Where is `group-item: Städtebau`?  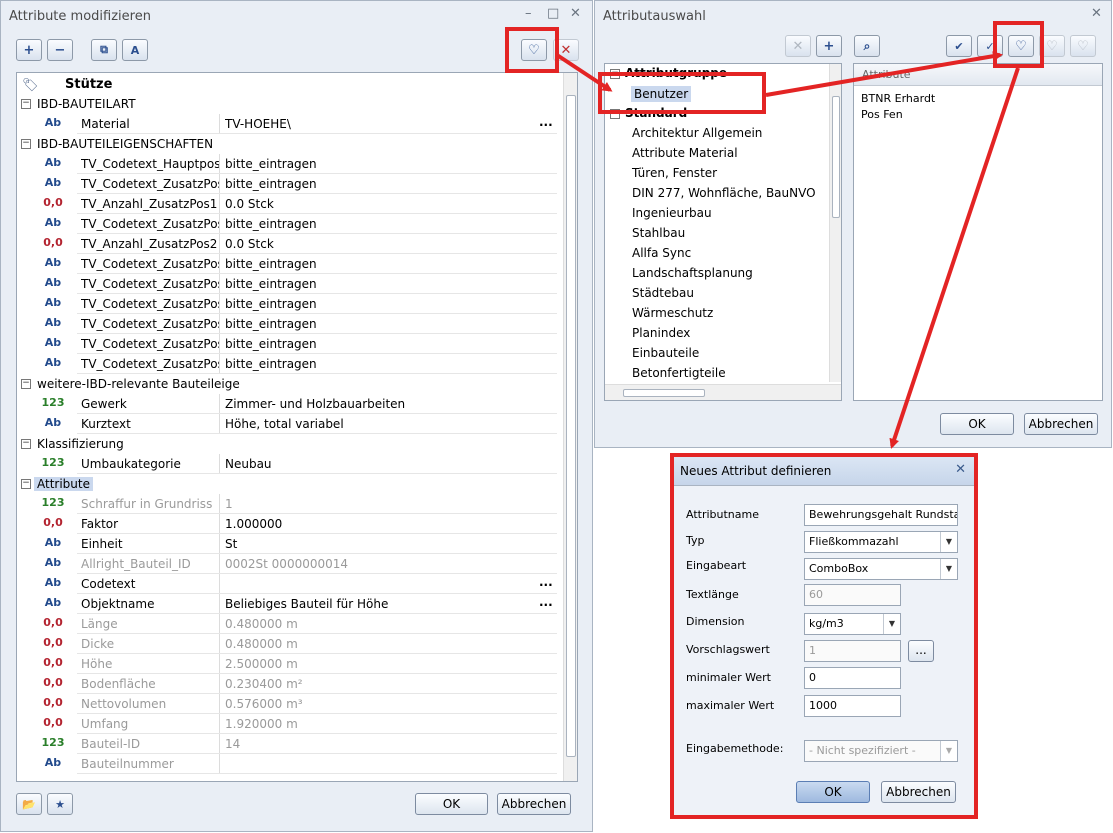
group-item: Städtebau is located at coordinates (663, 293).